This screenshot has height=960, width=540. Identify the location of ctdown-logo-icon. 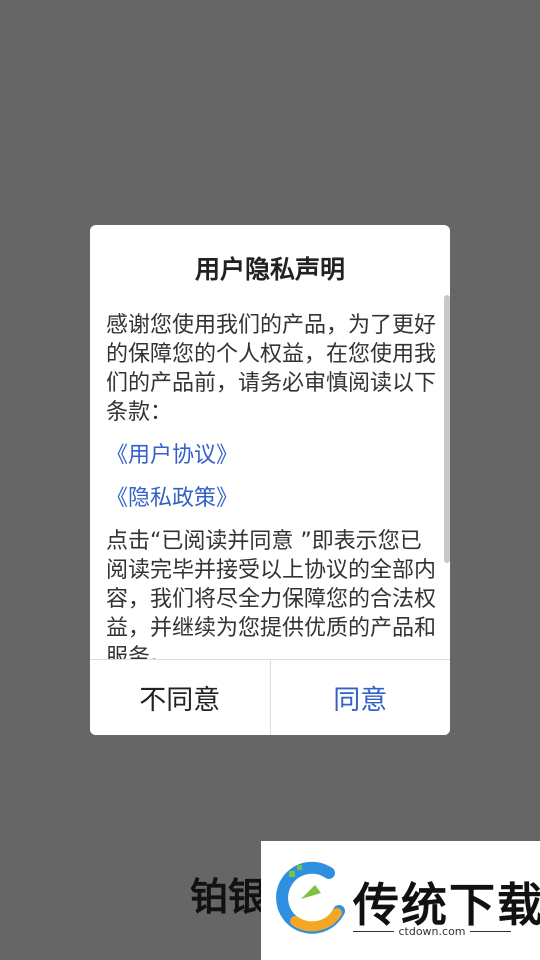
(310, 897).